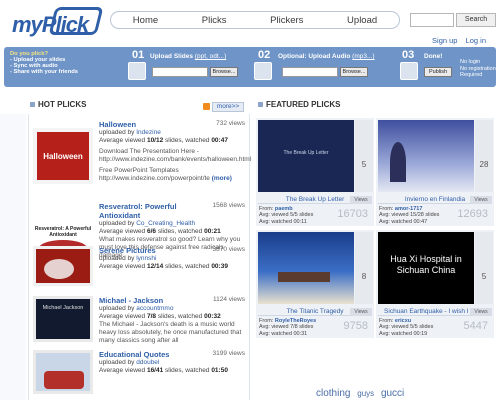  I want to click on avg-watched: Avg: watched 00:19, so click(403, 333).